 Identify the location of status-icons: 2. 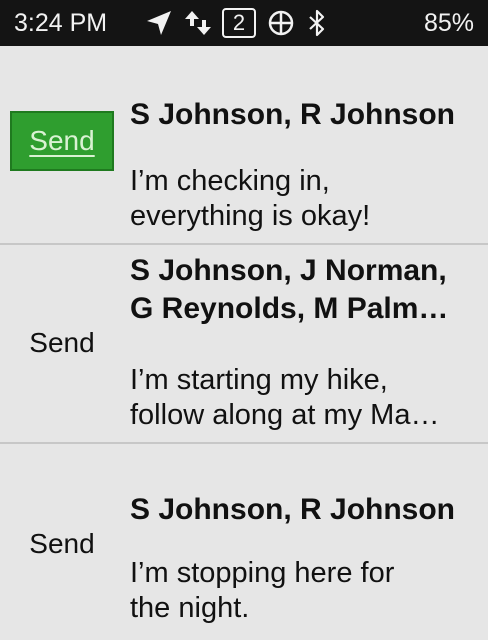
(284, 23).